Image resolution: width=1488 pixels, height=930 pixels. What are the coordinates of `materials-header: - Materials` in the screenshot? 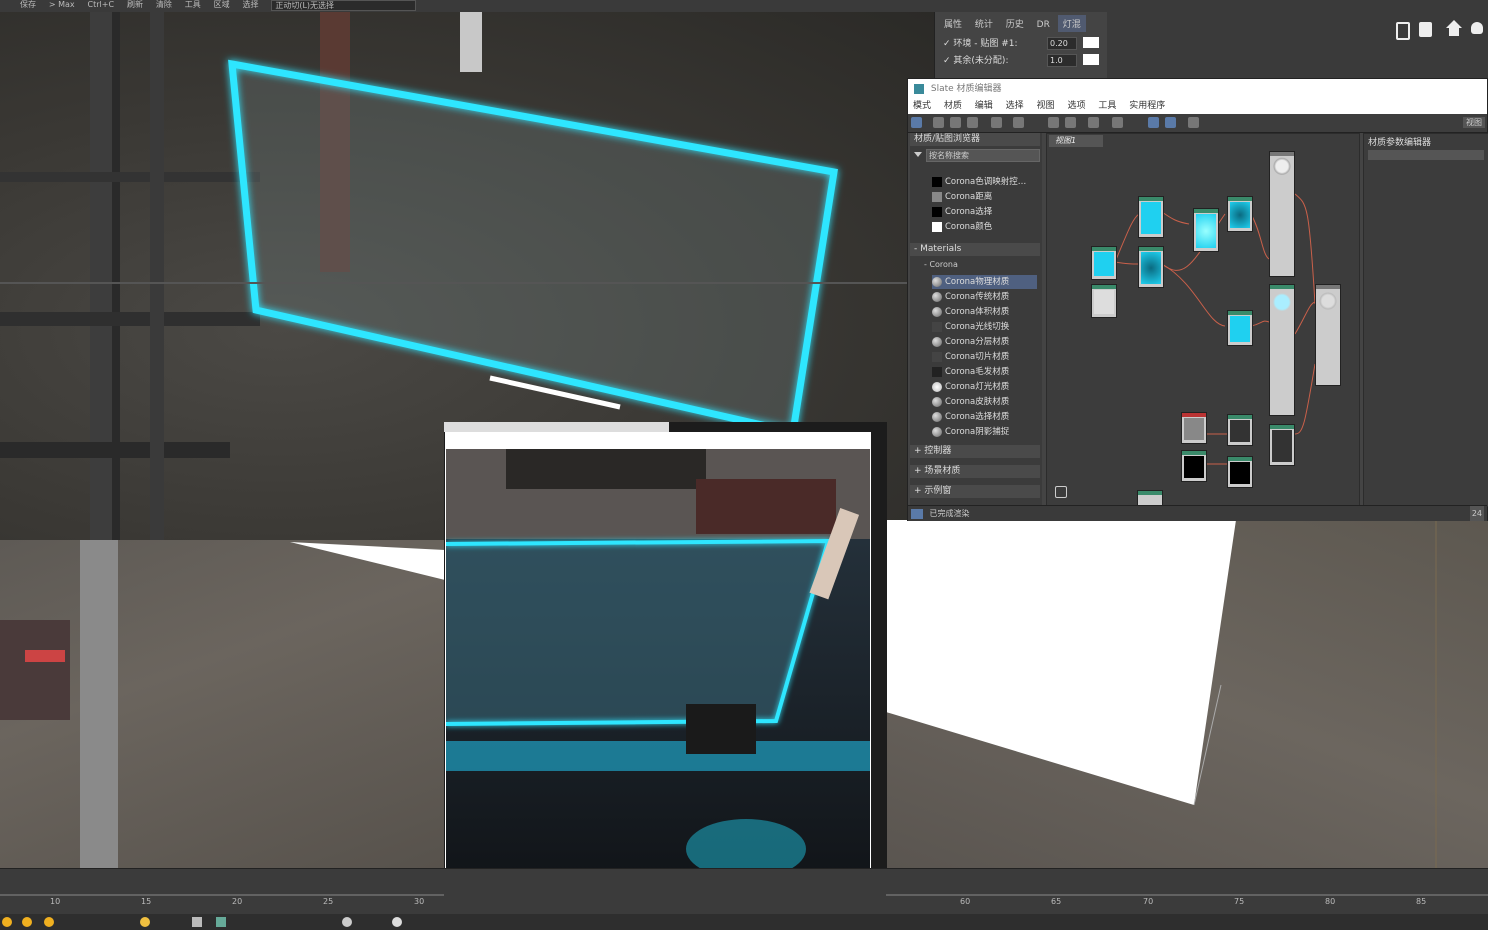 It's located at (975, 249).